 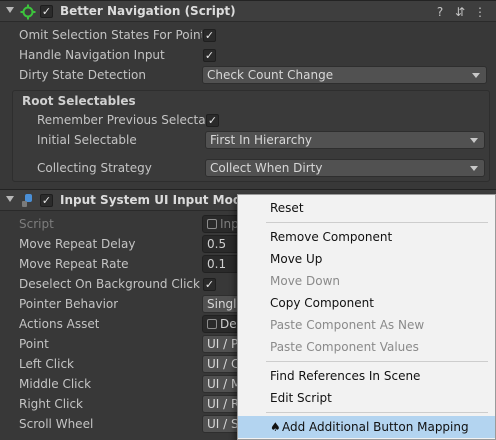 I want to click on dropdown-value: Collect When Dirty, so click(x=266, y=168).